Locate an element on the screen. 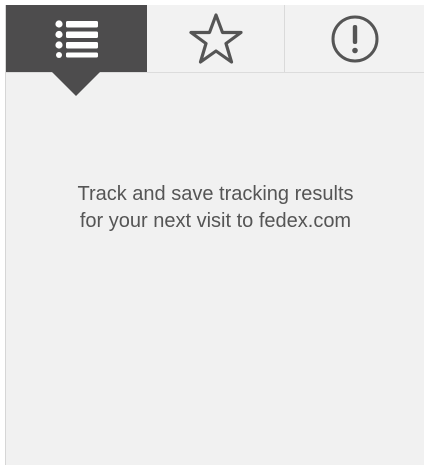  message-line-1: Track and save tracking results is located at coordinates (215, 194).